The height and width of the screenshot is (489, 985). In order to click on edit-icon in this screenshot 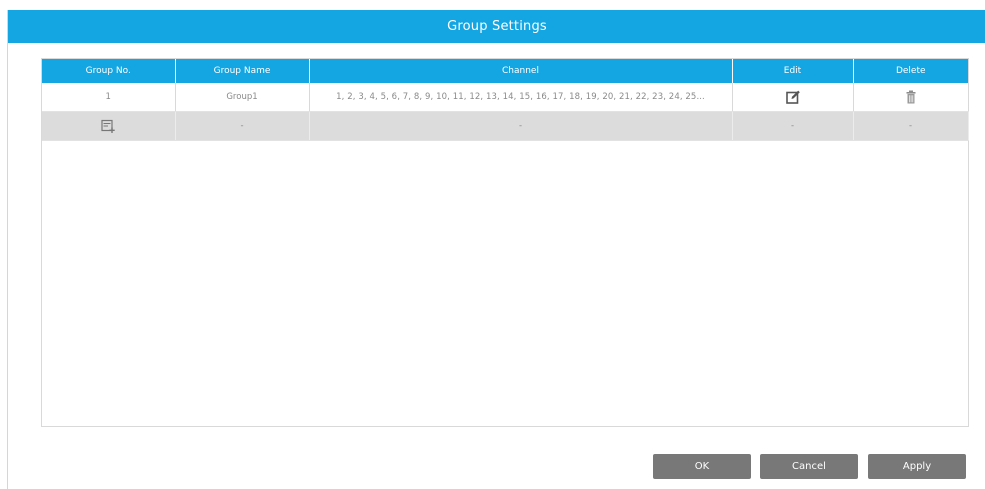, I will do `click(793, 97)`.